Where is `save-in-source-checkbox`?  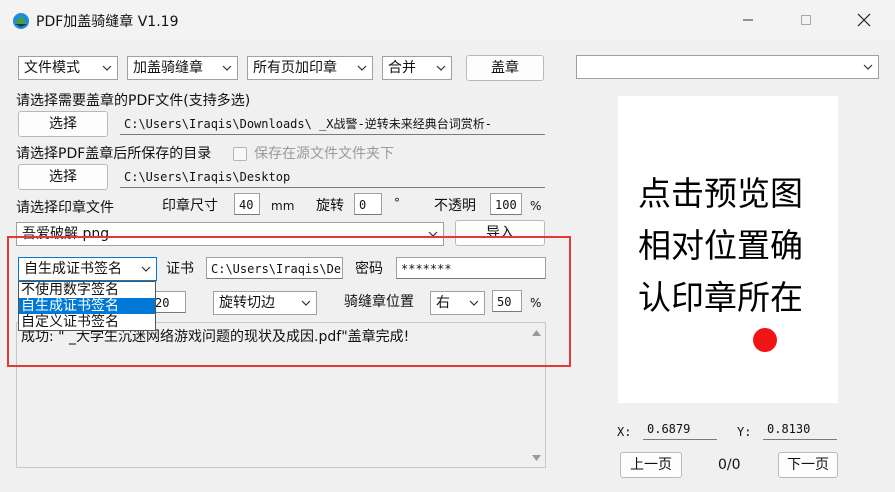
save-in-source-checkbox is located at coordinates (240, 154).